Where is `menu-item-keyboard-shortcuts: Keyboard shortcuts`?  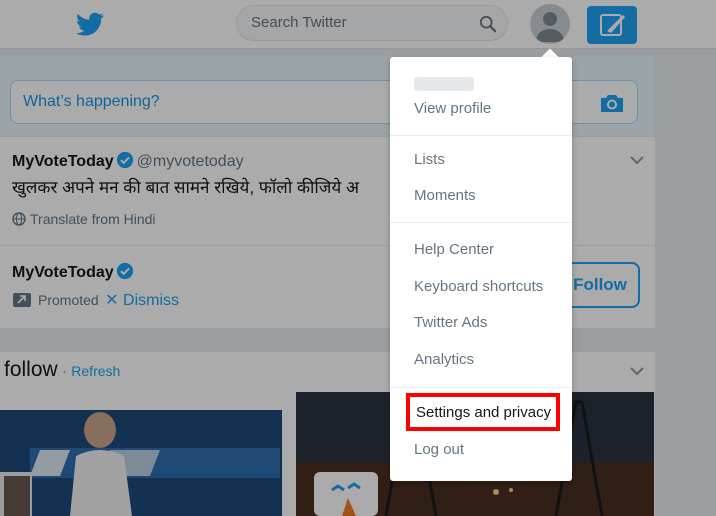 menu-item-keyboard-shortcuts: Keyboard shortcuts is located at coordinates (478, 286).